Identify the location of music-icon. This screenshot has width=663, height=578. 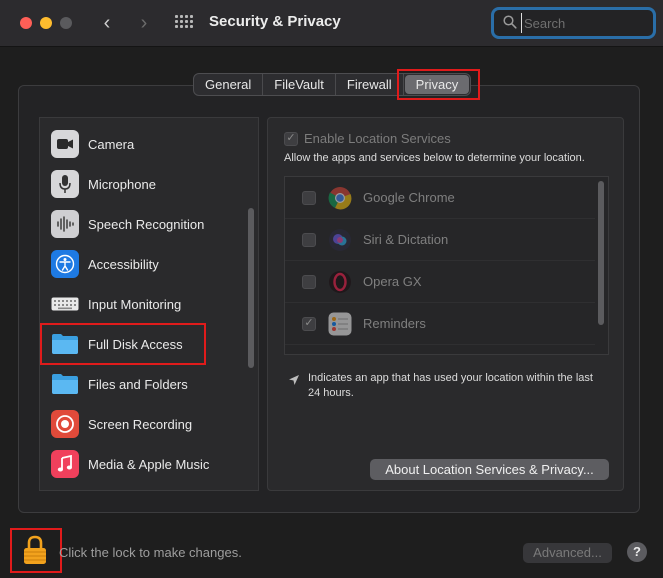
(65, 464).